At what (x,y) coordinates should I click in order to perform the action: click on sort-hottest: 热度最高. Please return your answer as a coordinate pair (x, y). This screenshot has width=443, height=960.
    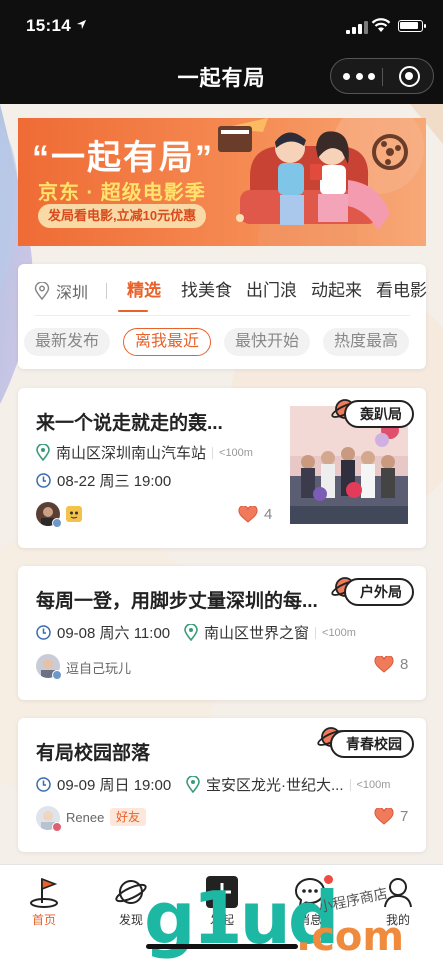
    Looking at the image, I should click on (366, 342).